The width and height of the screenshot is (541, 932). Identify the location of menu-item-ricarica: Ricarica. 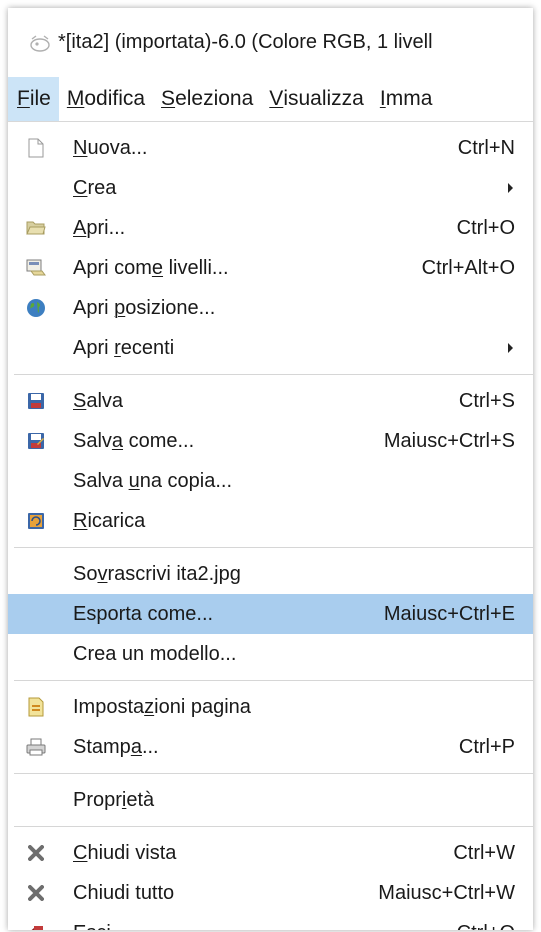
(270, 521).